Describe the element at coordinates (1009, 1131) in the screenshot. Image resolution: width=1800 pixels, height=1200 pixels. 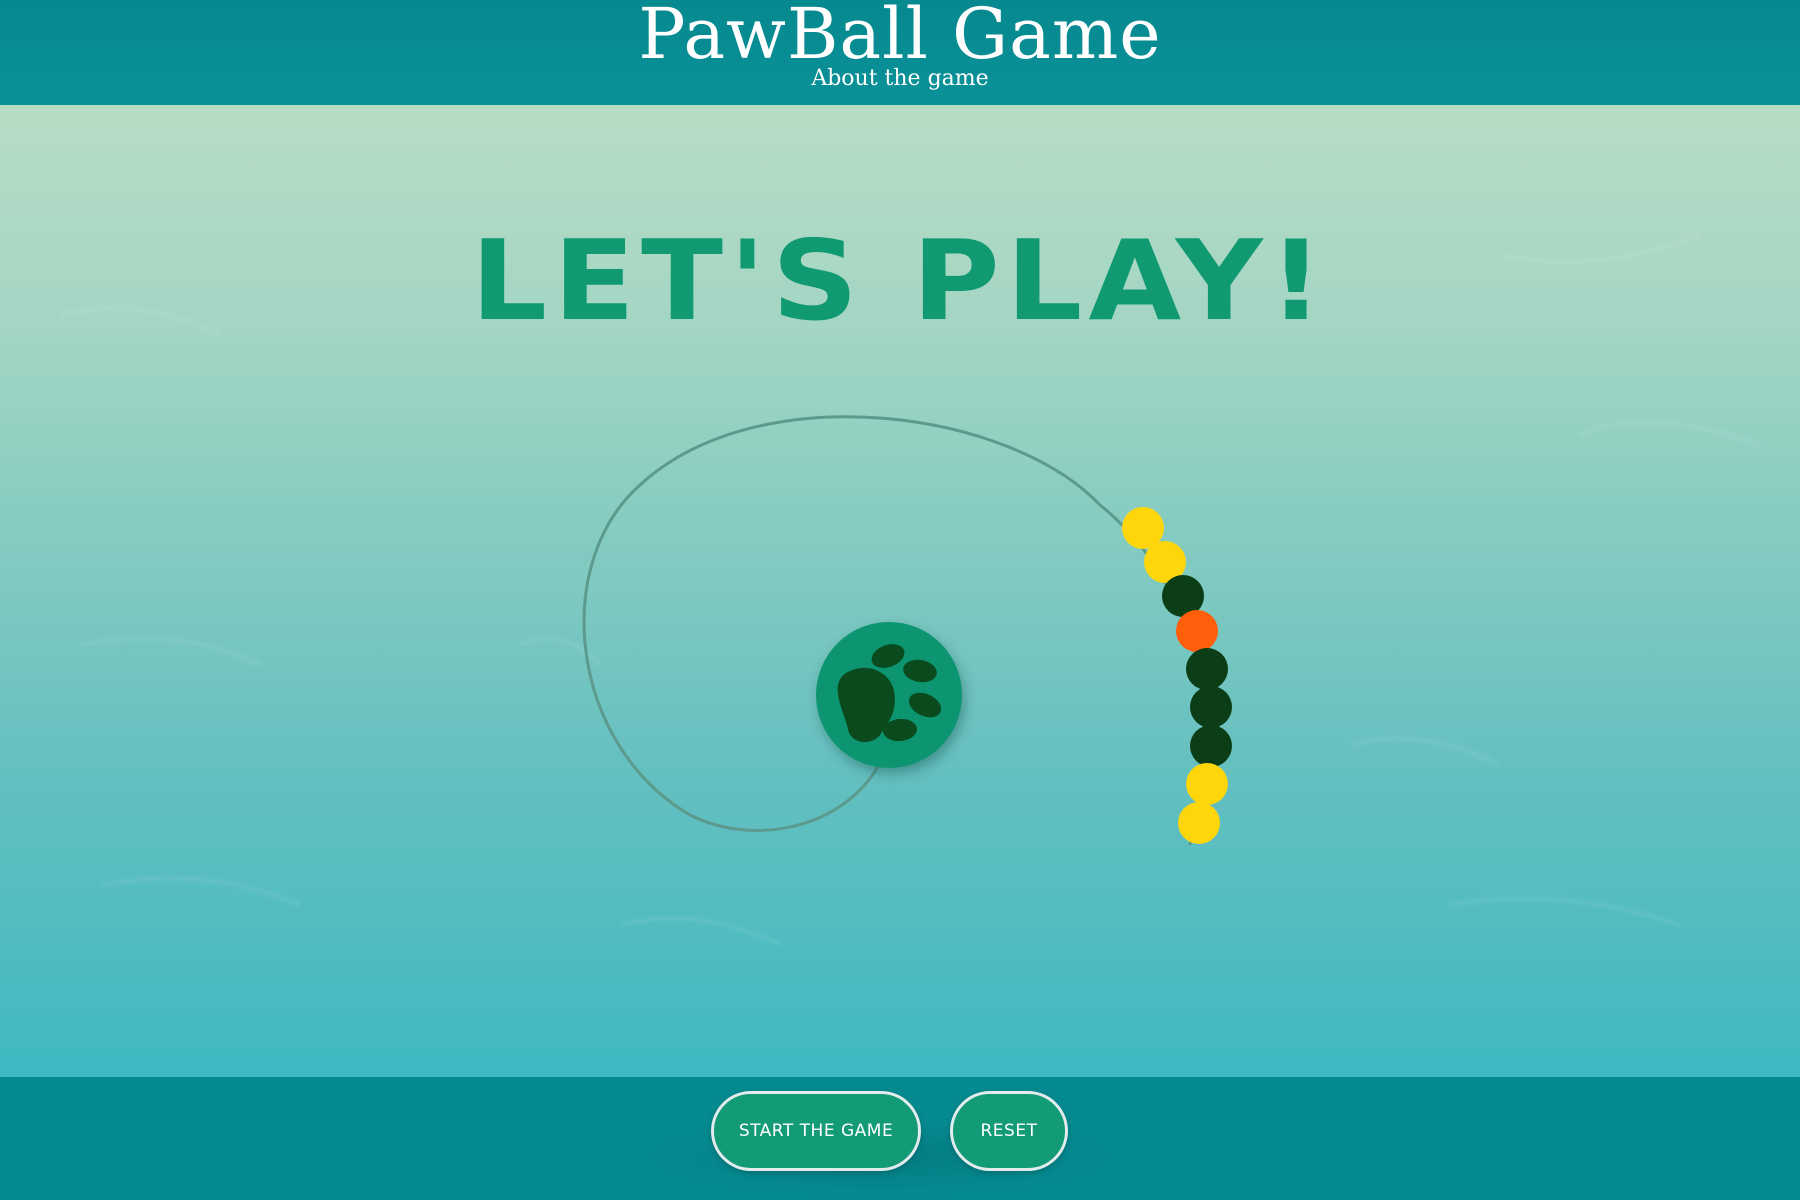
I see `reset-button: RESET` at that location.